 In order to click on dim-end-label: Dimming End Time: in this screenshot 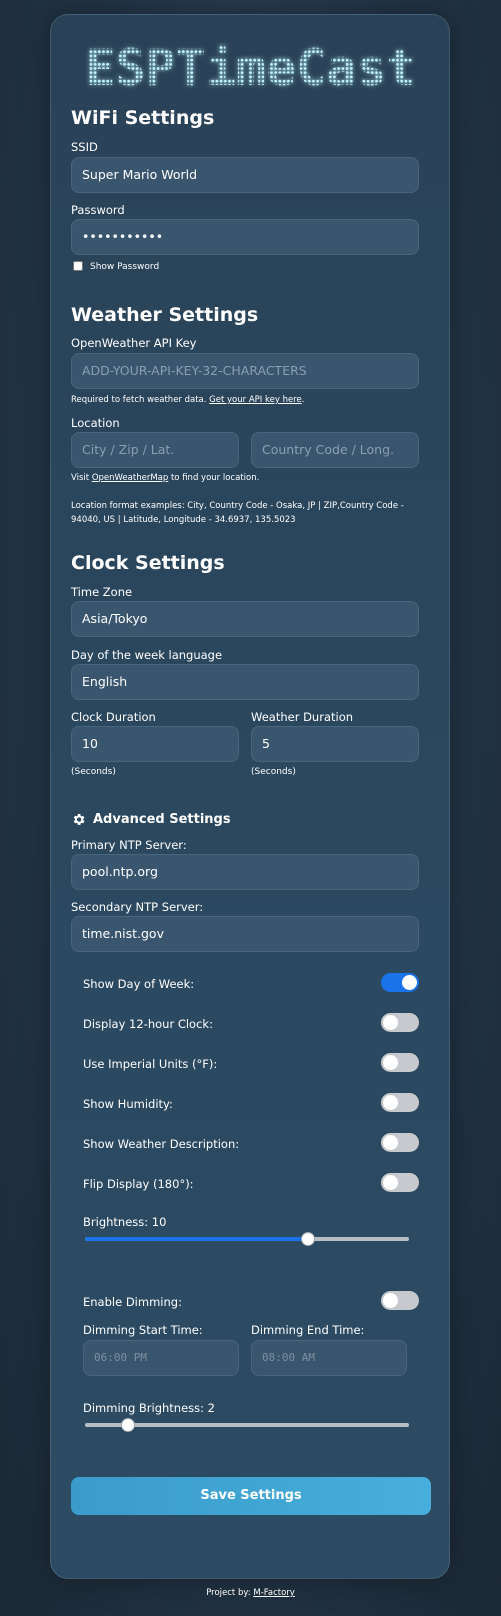, I will do `click(308, 1330)`.